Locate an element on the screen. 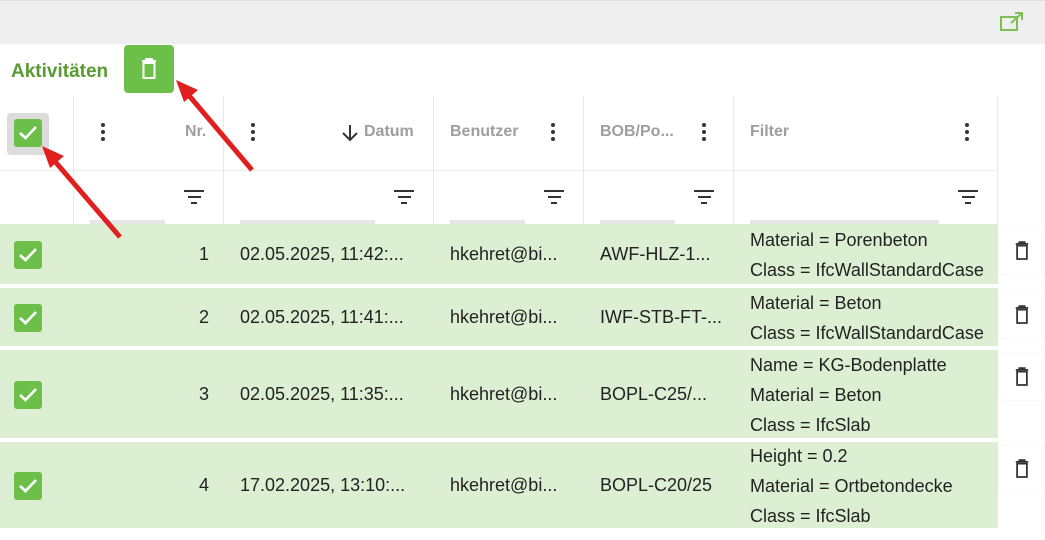 The width and height of the screenshot is (1045, 540). delete-selected-button is located at coordinates (149, 69).